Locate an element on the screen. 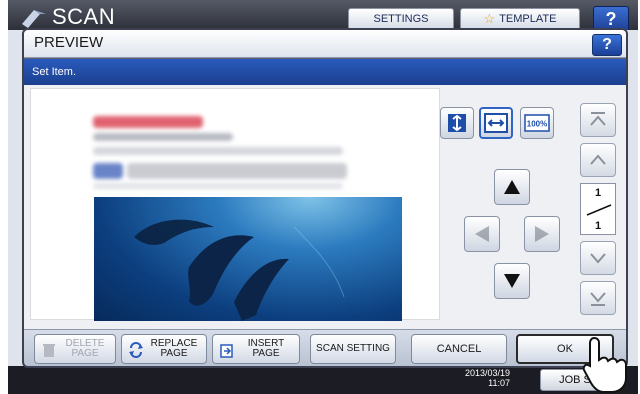 This screenshot has width=640, height=394. trash-icon is located at coordinates (49, 350).